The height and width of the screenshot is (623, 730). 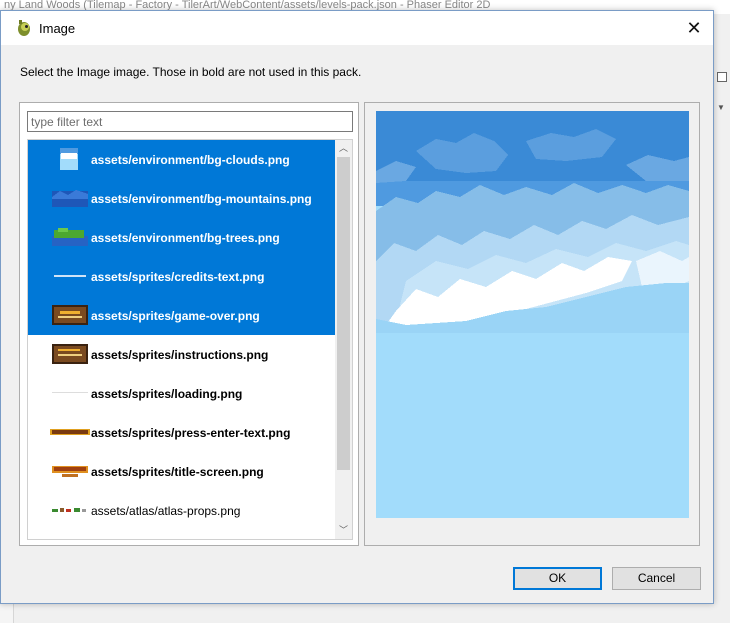 What do you see at coordinates (721, 107) in the screenshot?
I see `dropdown-icon: ▼` at bounding box center [721, 107].